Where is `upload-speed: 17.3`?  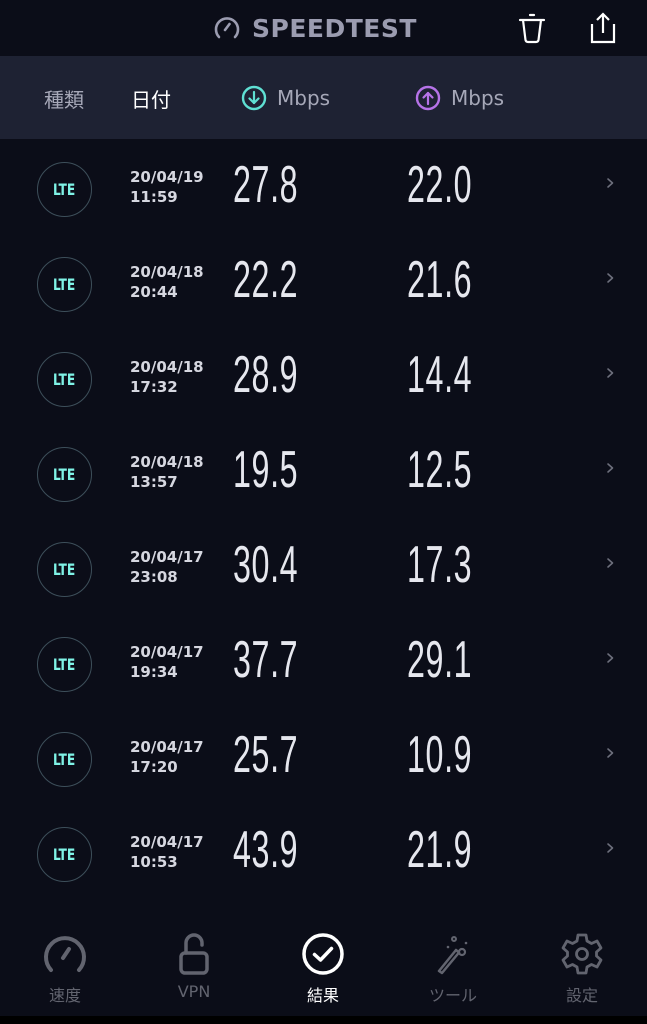 upload-speed: 17.3 is located at coordinates (440, 565).